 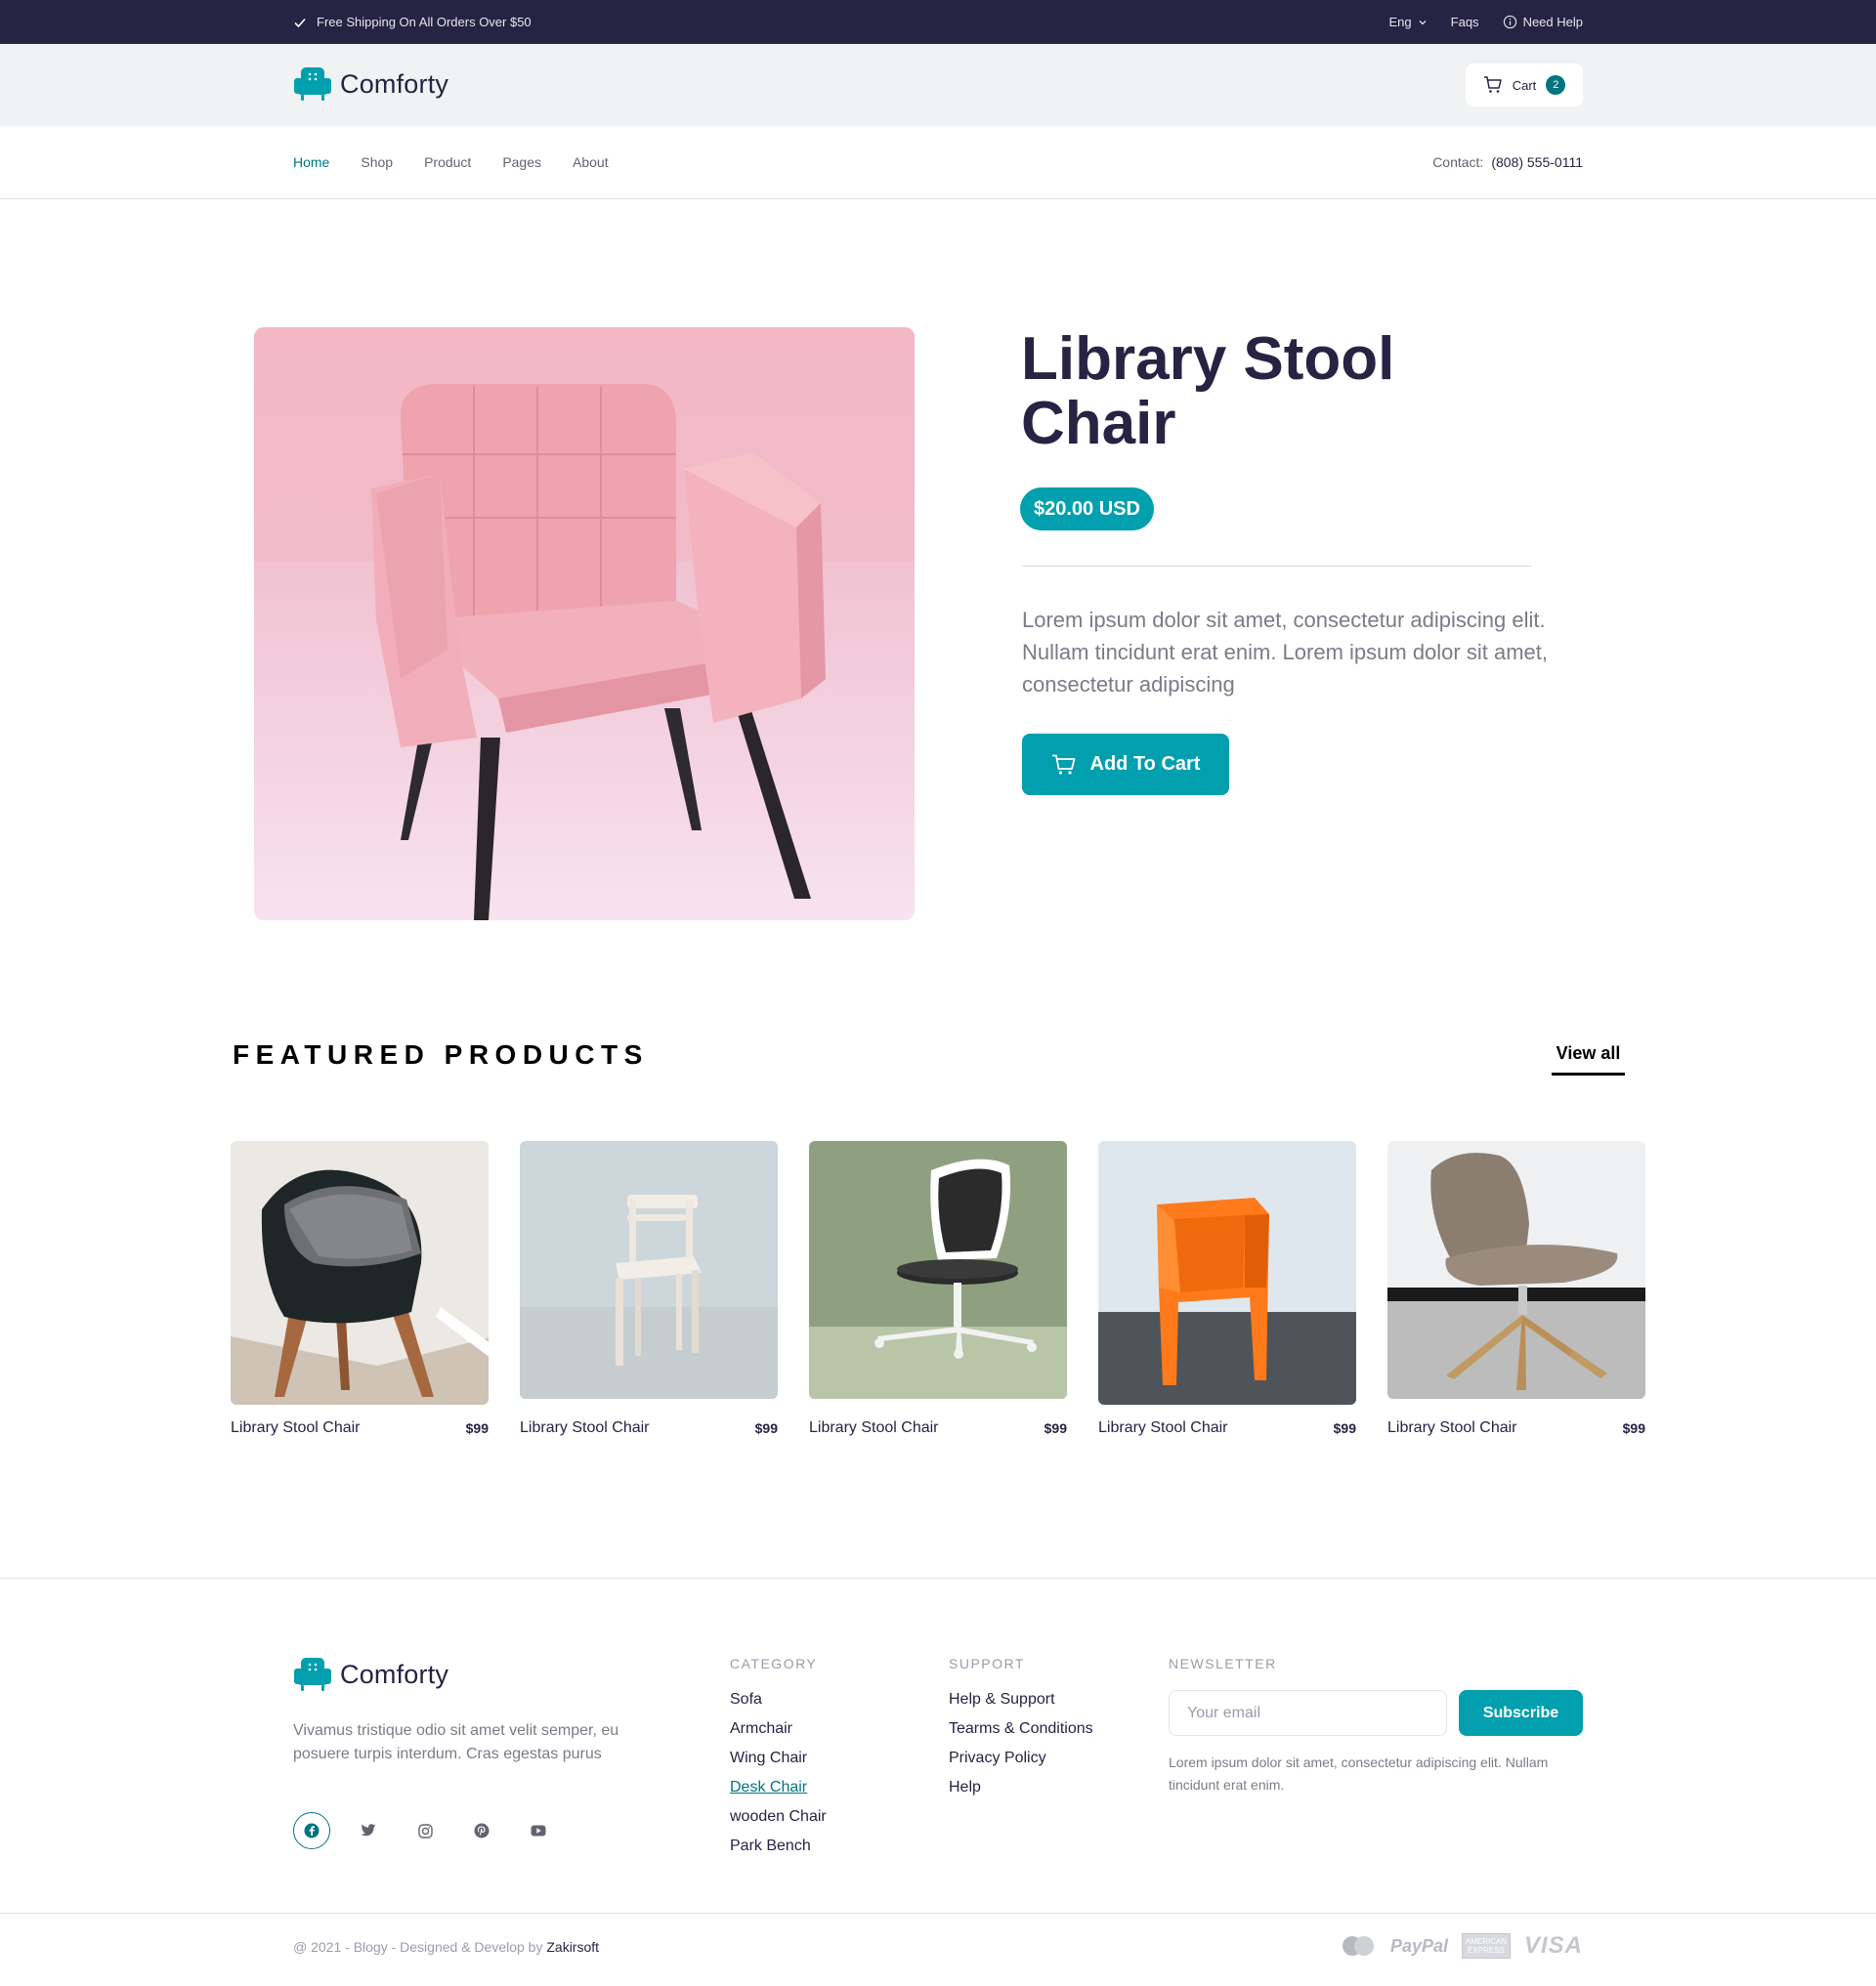 I want to click on social-links, so click(x=425, y=1830).